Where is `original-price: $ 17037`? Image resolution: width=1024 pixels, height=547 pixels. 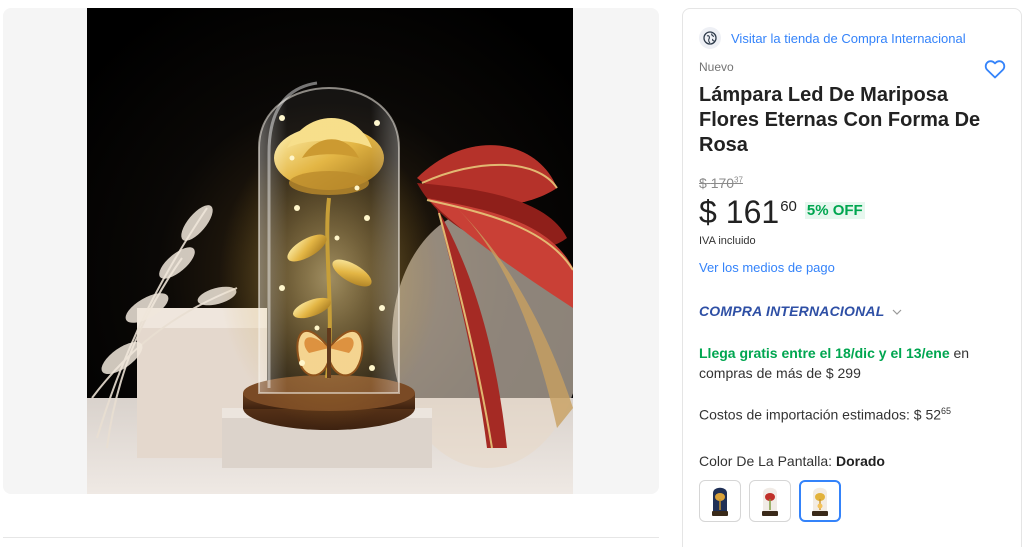
original-price: $ 17037 is located at coordinates (721, 183).